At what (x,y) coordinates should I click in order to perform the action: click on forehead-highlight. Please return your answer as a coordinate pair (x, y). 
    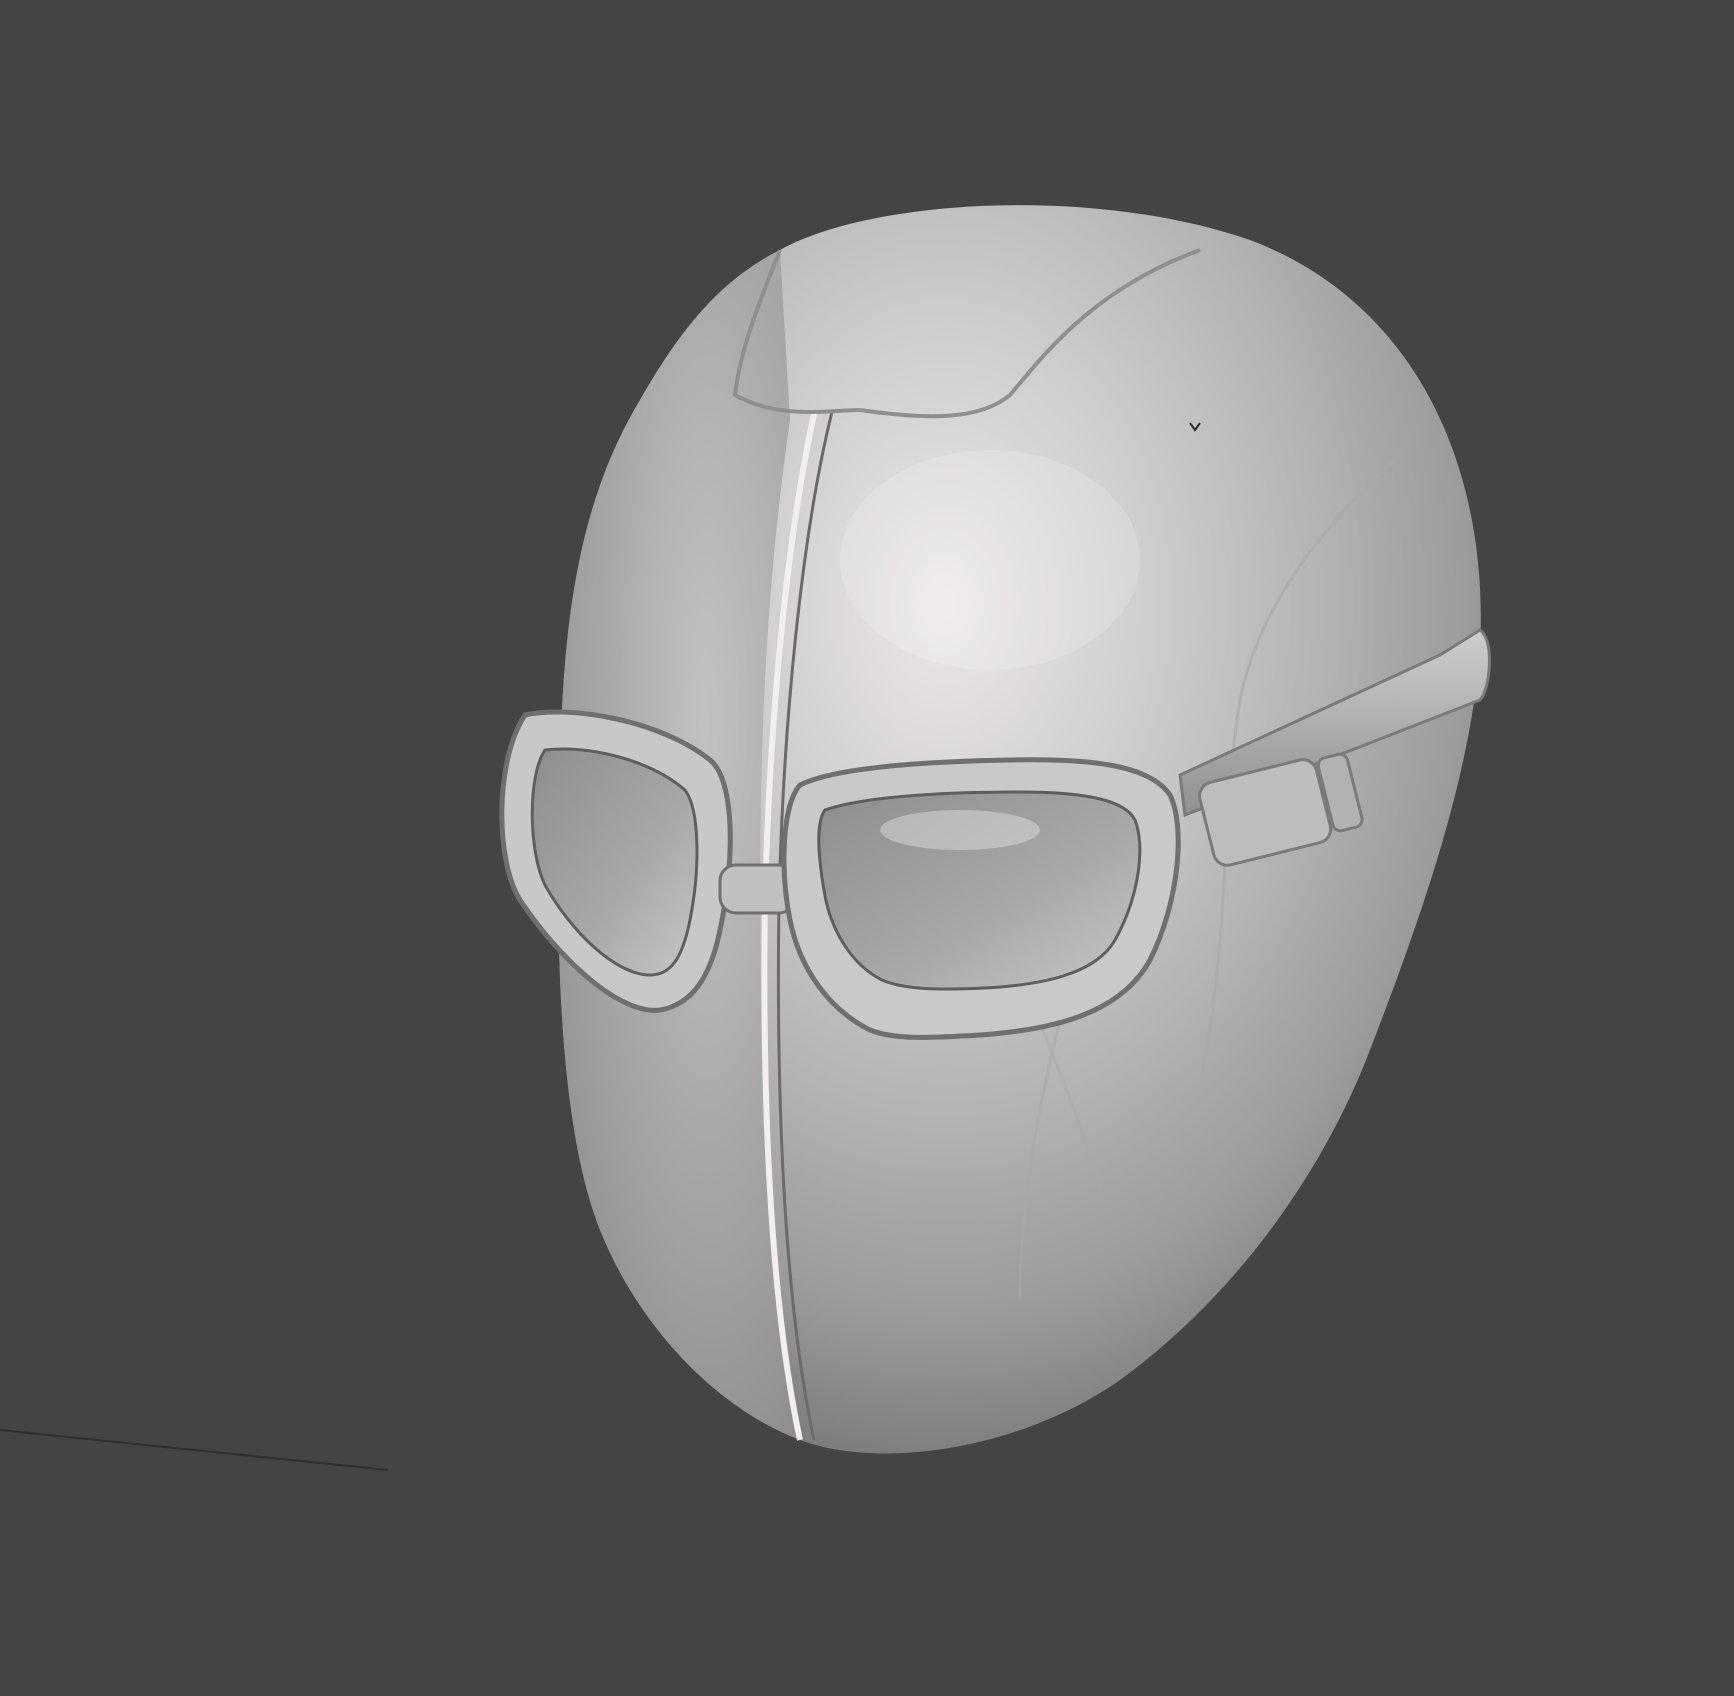
    Looking at the image, I should click on (990, 560).